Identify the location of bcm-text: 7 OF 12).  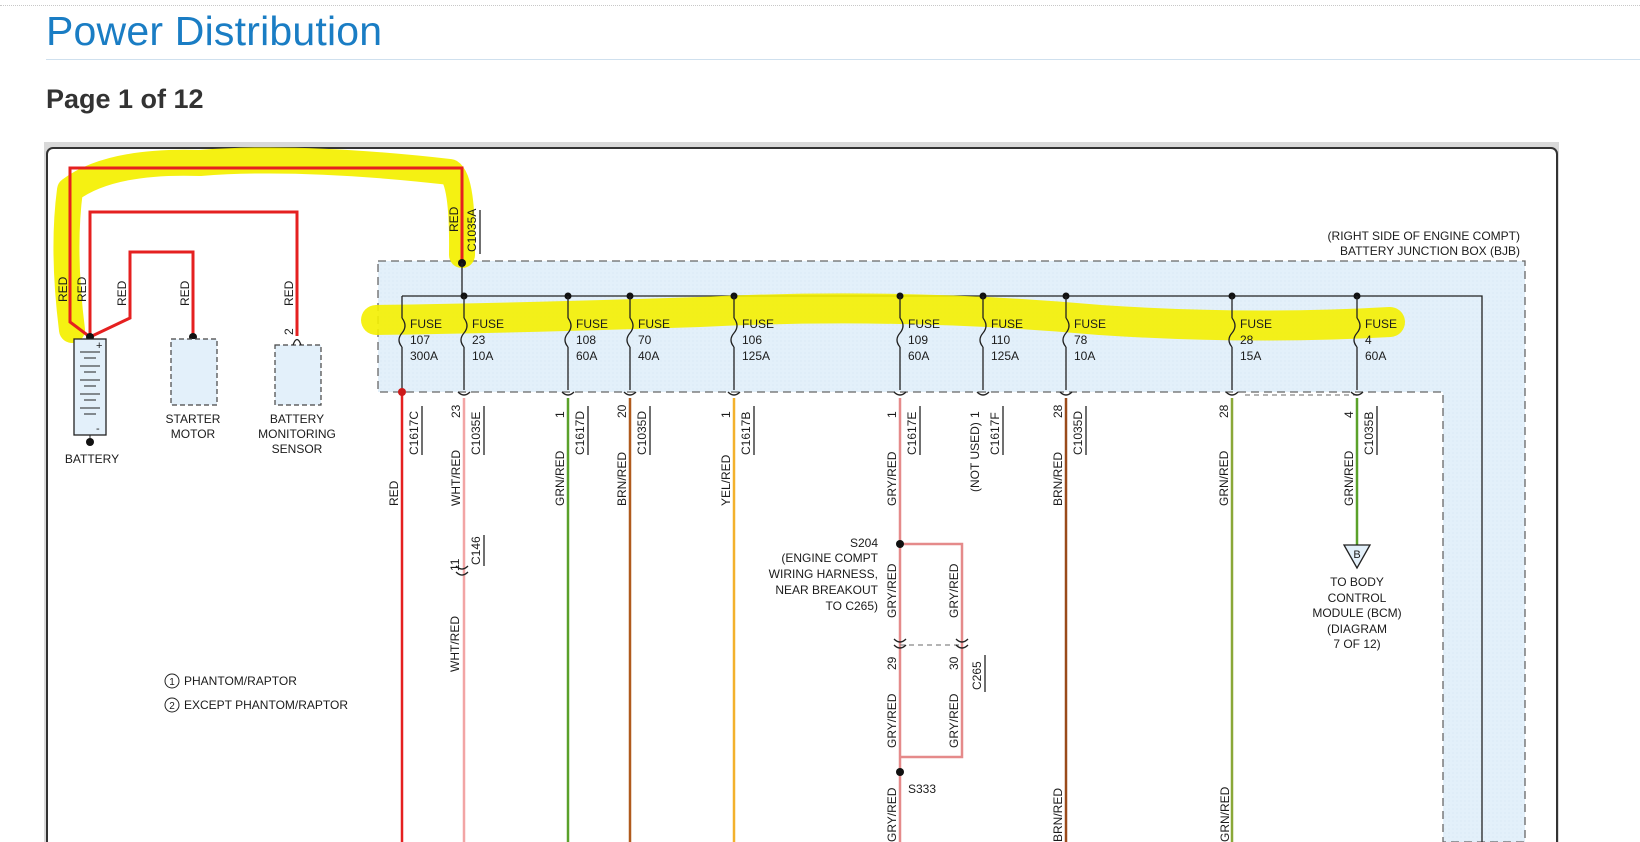
(1356, 644).